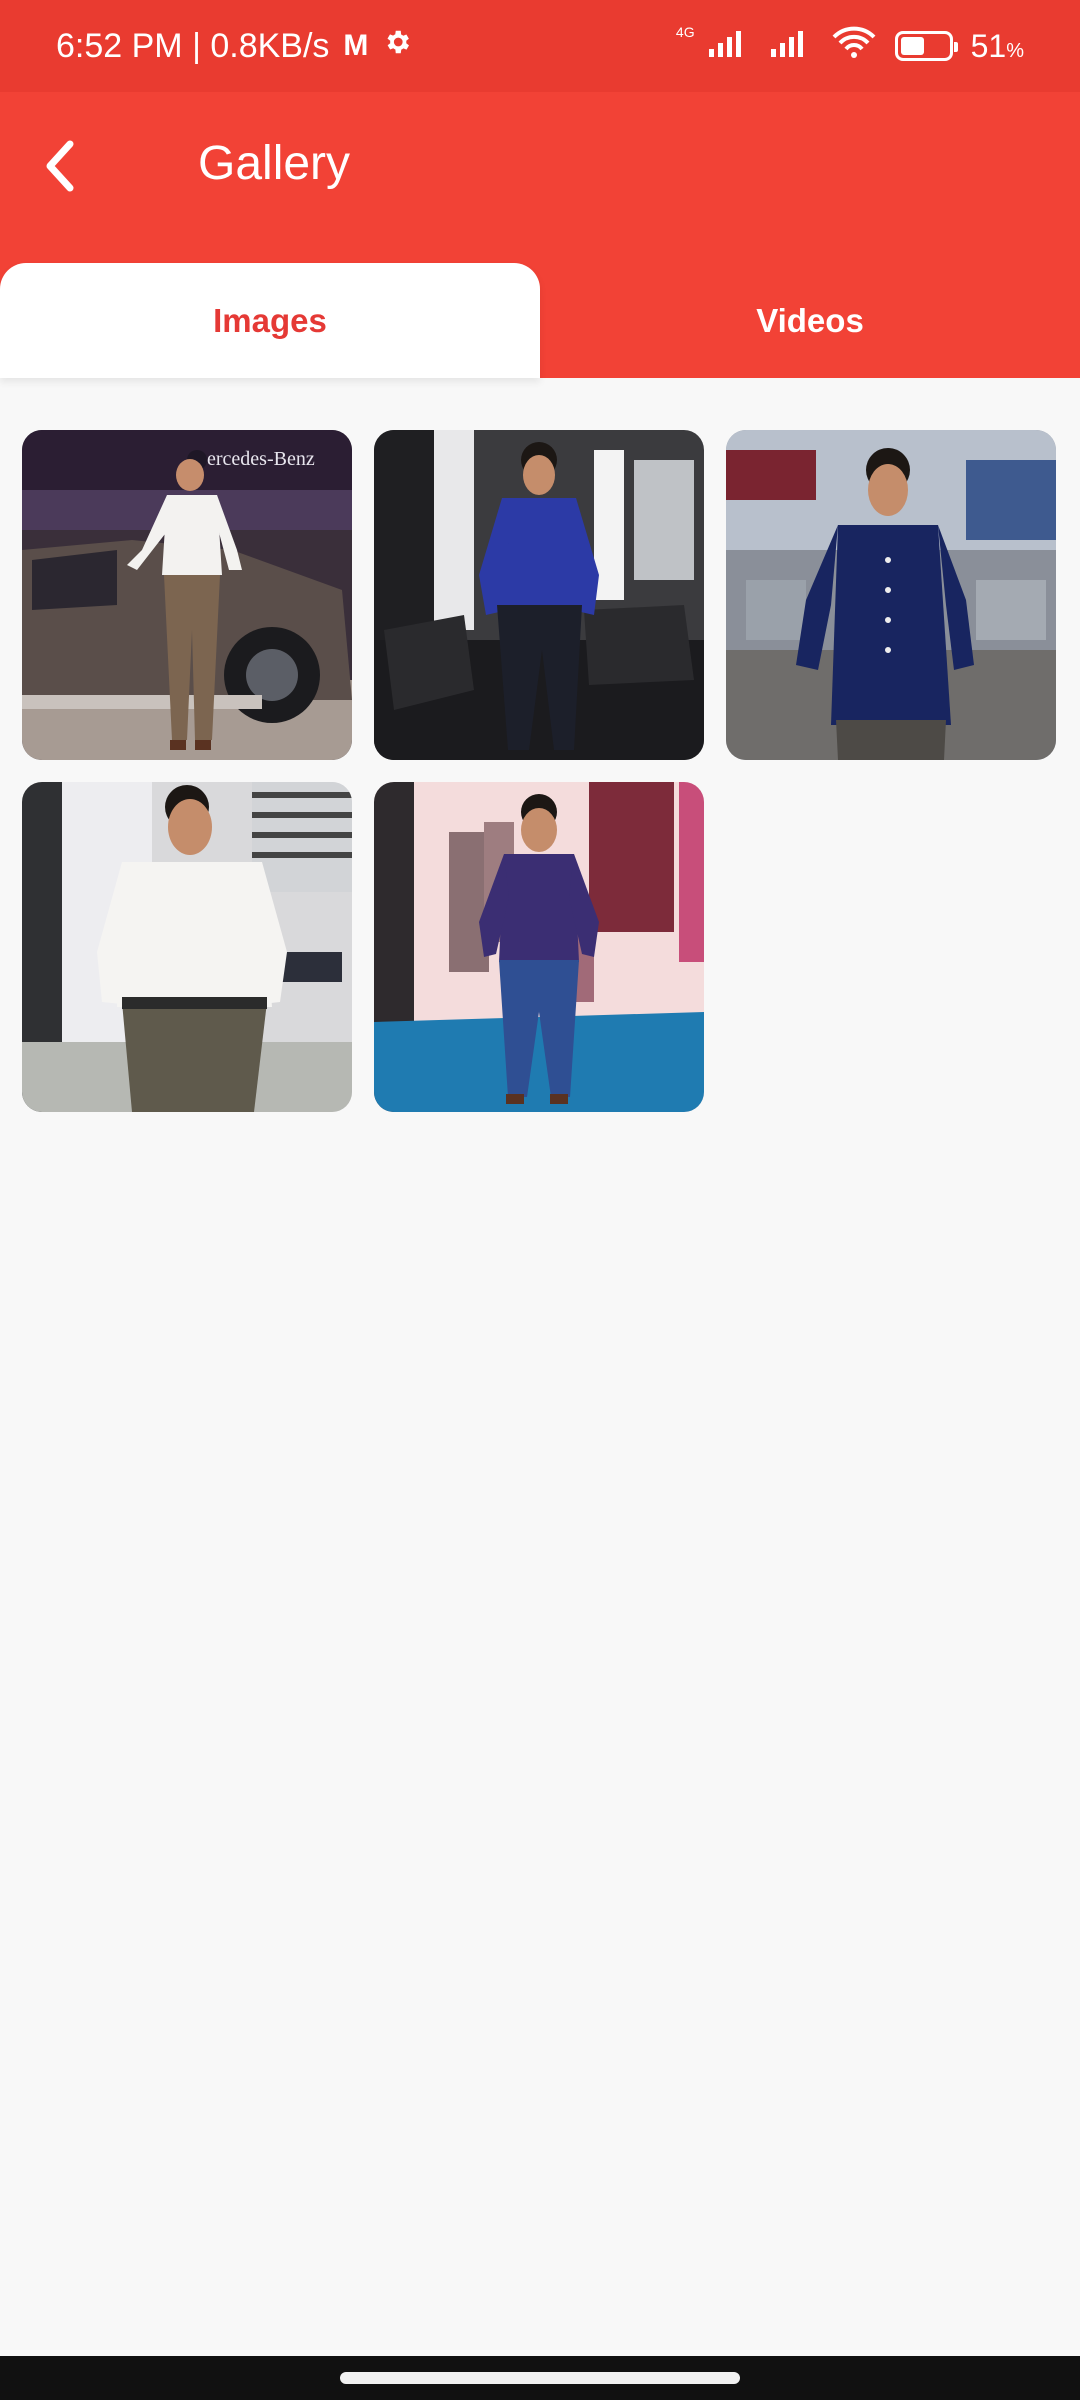  I want to click on gallery-tabs: Images Videos, so click(540, 320).